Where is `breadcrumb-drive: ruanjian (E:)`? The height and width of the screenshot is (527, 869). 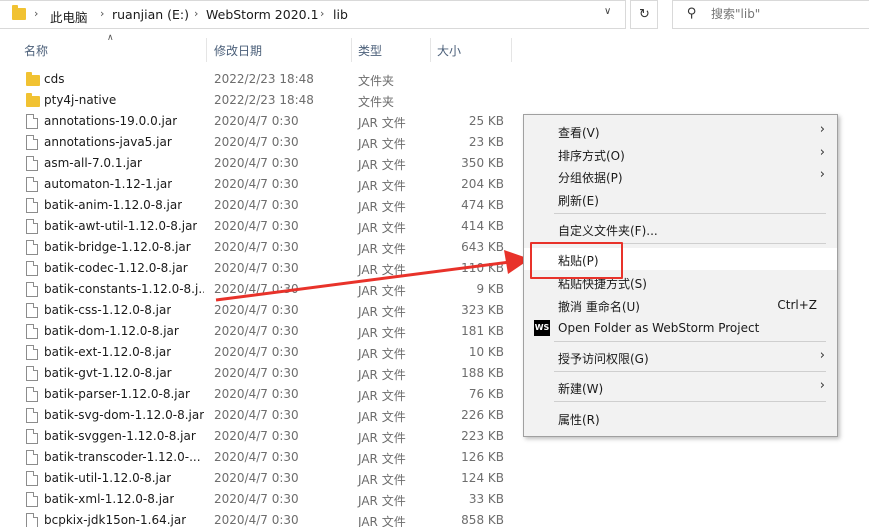
breadcrumb-drive: ruanjian (E:) is located at coordinates (150, 14).